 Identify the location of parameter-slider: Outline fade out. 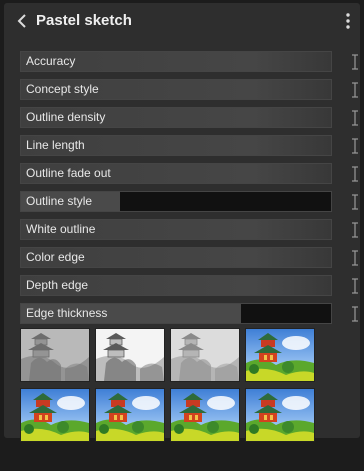
(176, 173).